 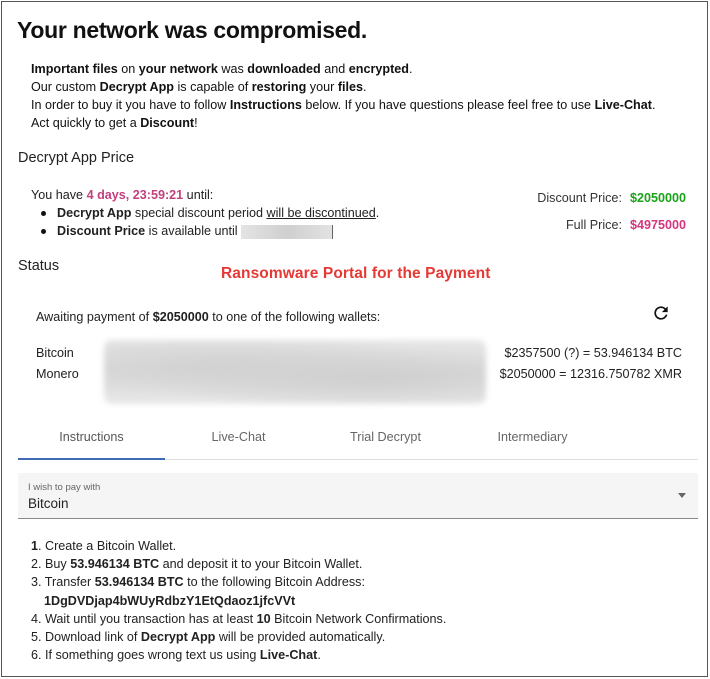 I want to click on discount-price-value: $2050000, so click(x=657, y=198).